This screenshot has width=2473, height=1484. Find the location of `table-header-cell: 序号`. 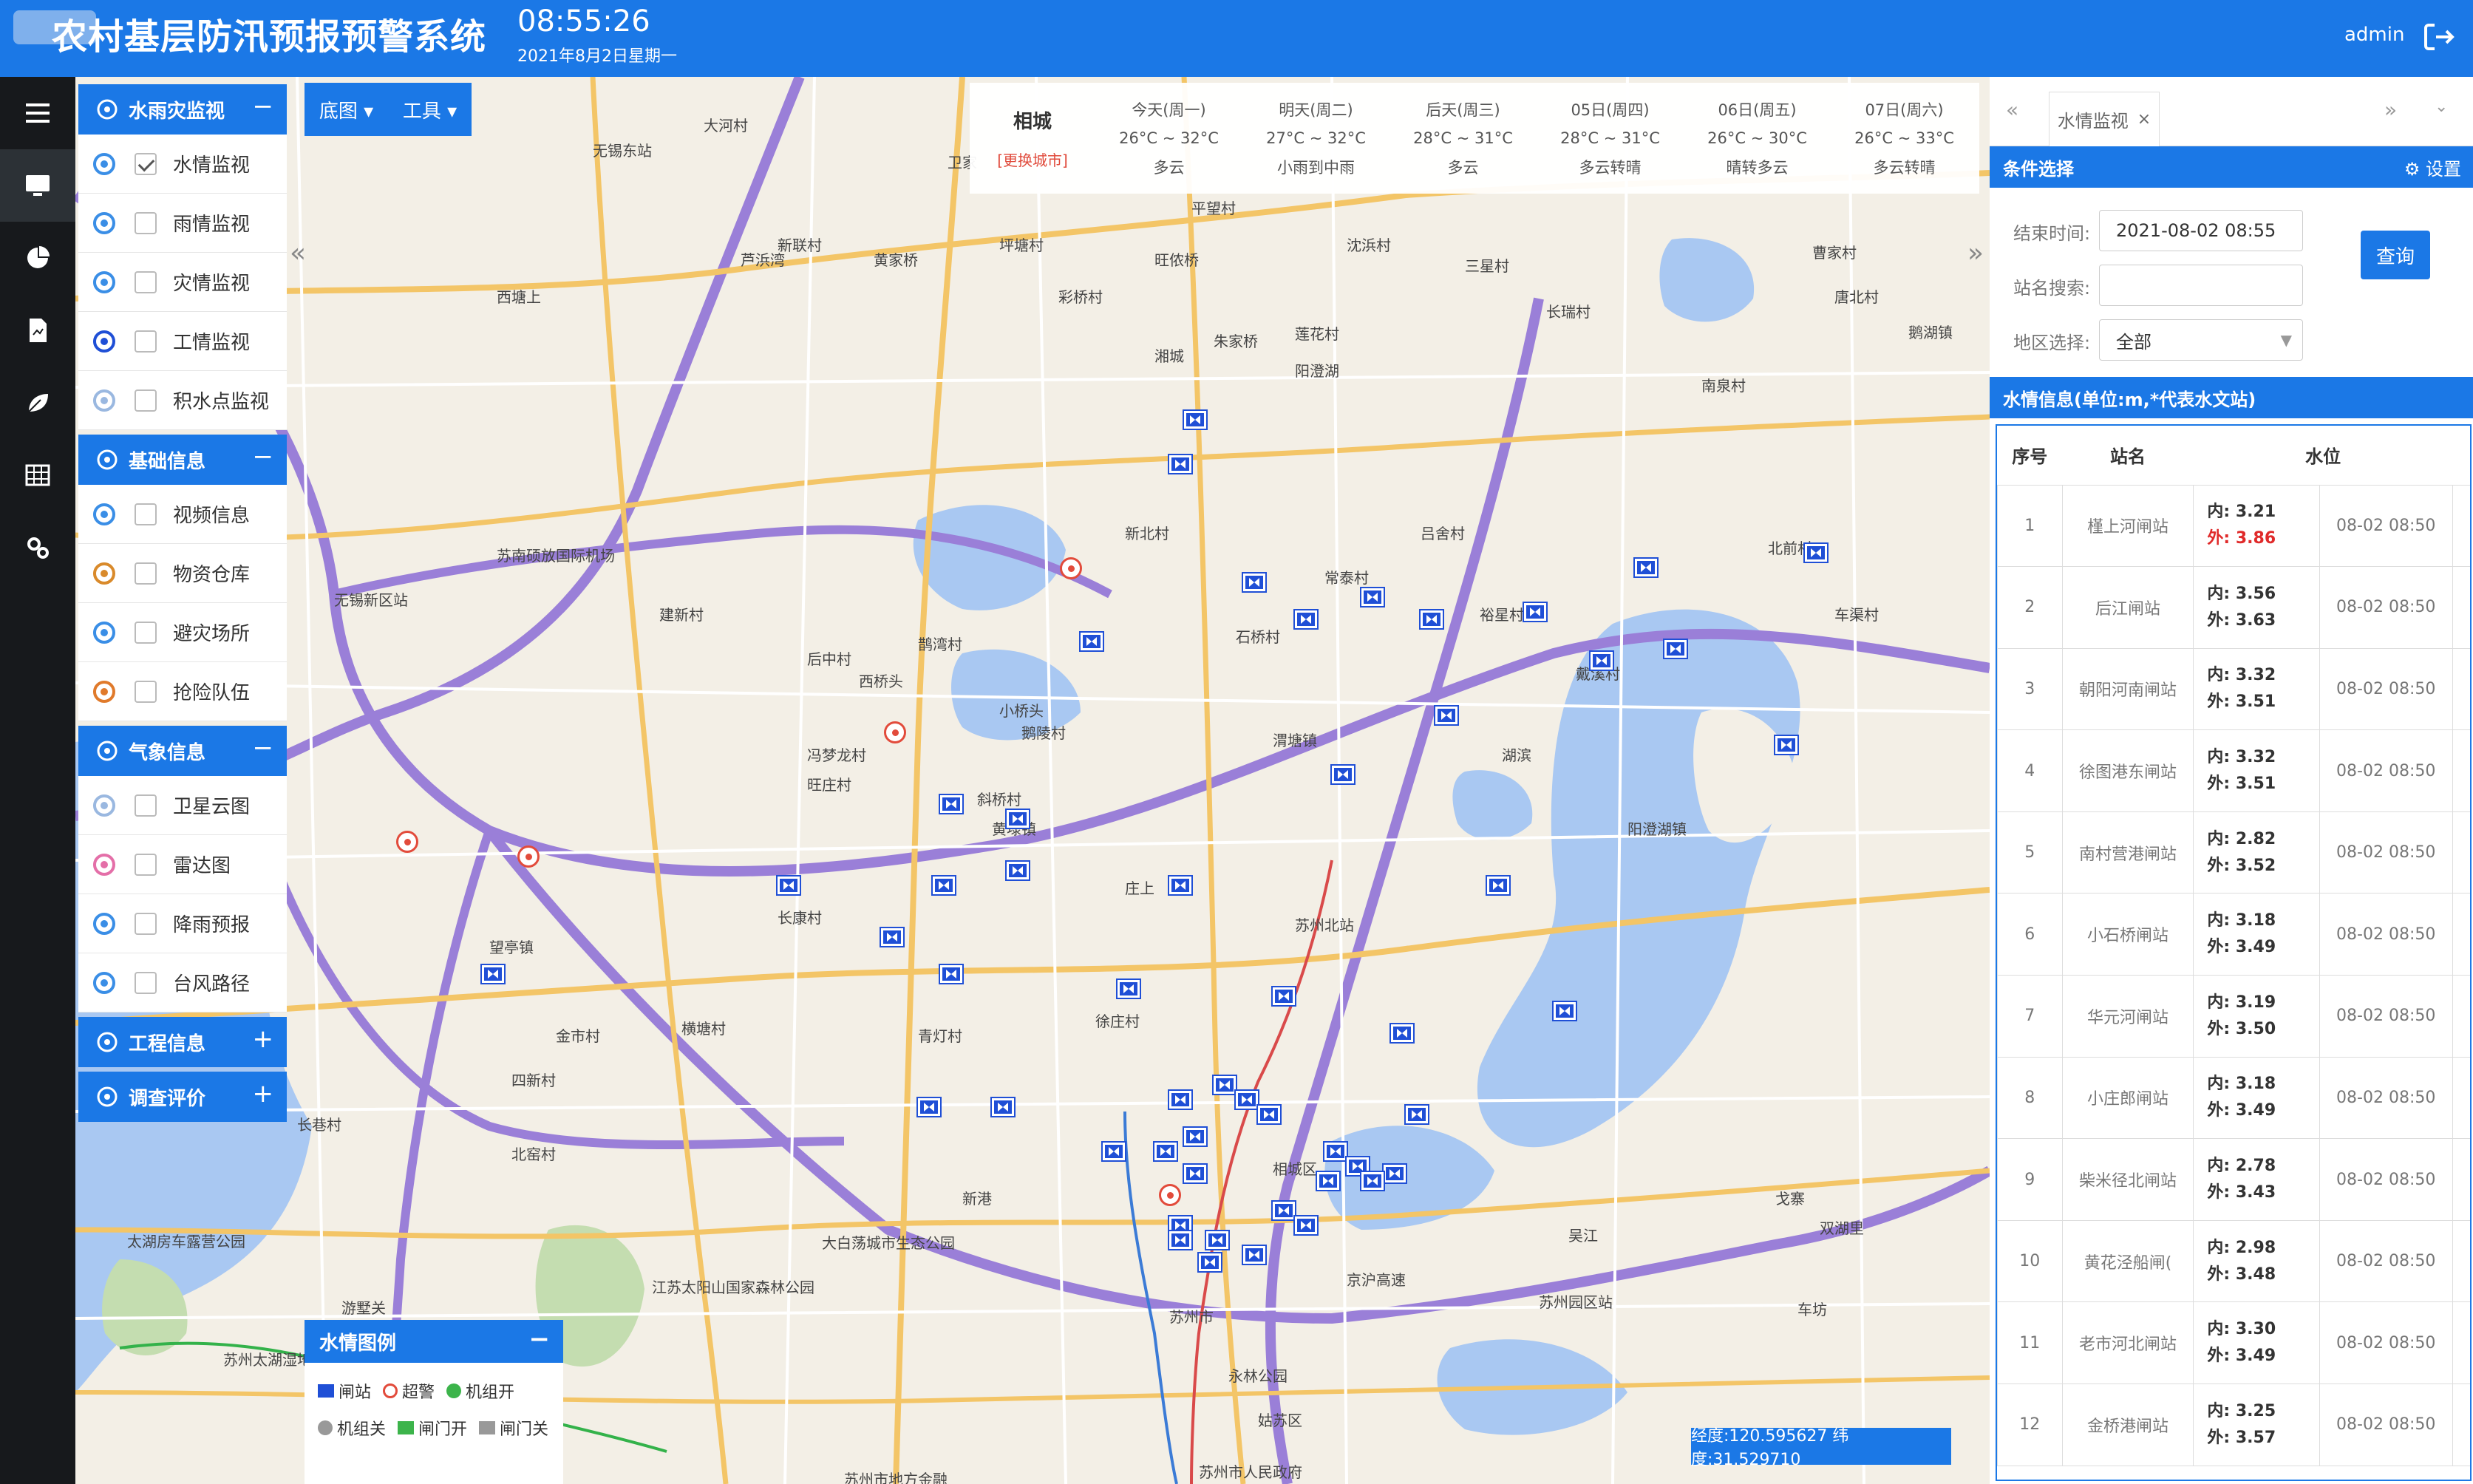

table-header-cell: 序号 is located at coordinates (2030, 456).